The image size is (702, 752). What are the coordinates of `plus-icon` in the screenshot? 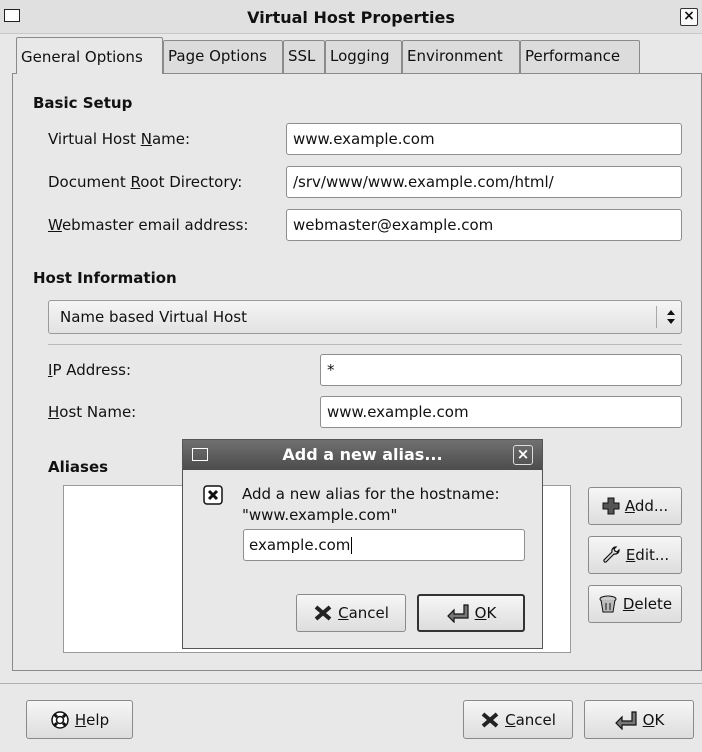 It's located at (611, 506).